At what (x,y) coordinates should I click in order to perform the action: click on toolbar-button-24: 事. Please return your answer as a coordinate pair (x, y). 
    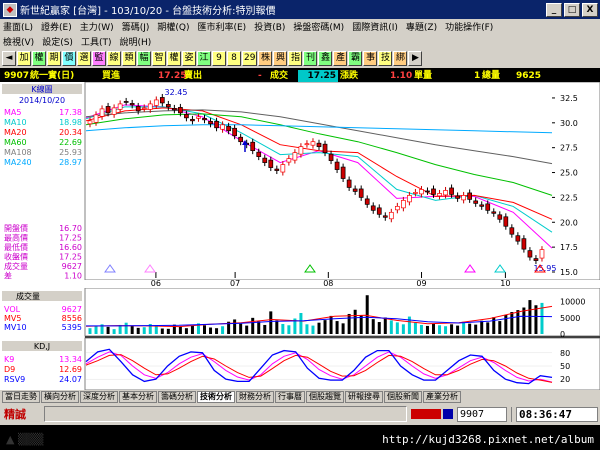
    Looking at the image, I should click on (370, 58).